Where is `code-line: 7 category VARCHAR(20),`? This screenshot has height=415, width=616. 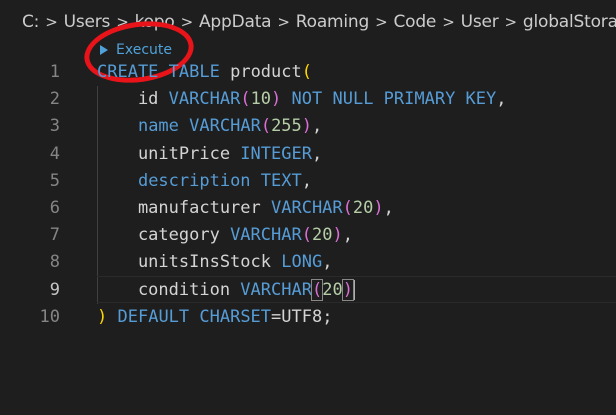
code-line: 7 category VARCHAR(20), is located at coordinates (308, 235).